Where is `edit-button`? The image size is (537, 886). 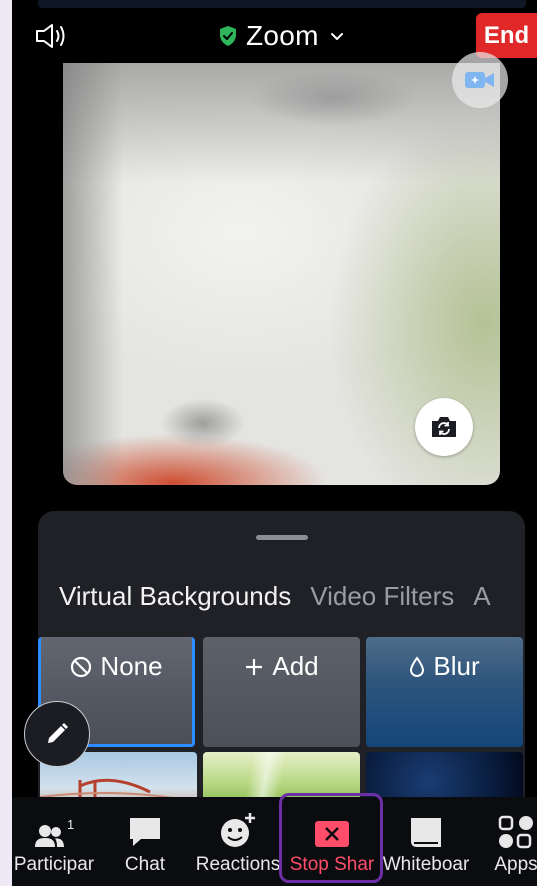 edit-button is located at coordinates (57, 734).